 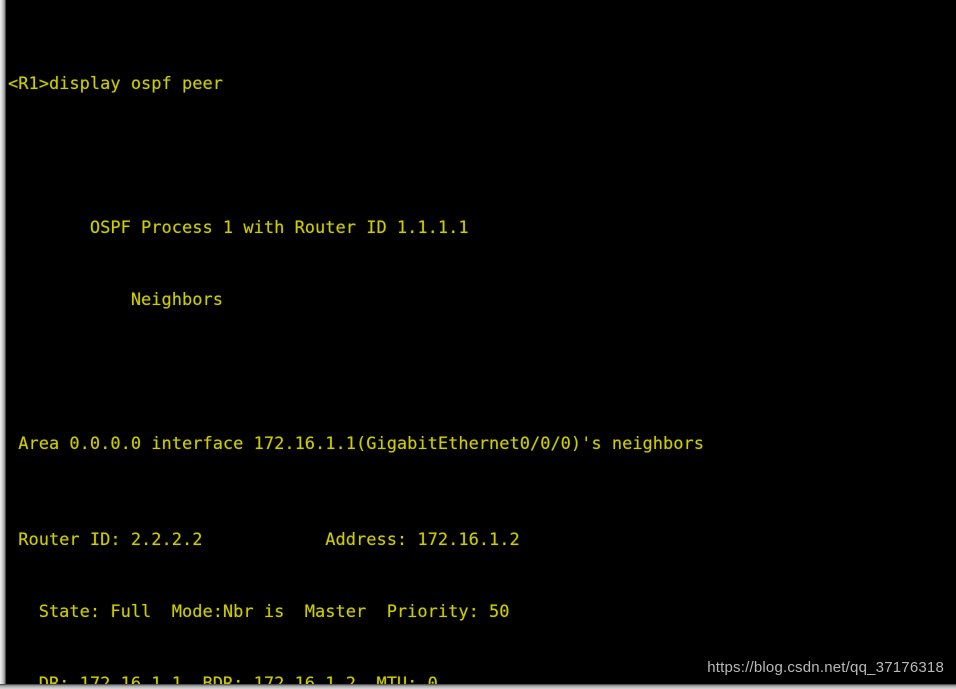 What do you see at coordinates (825, 667) in the screenshot?
I see `watermark-url: https://blog.csdn.net/qq_37176318` at bounding box center [825, 667].